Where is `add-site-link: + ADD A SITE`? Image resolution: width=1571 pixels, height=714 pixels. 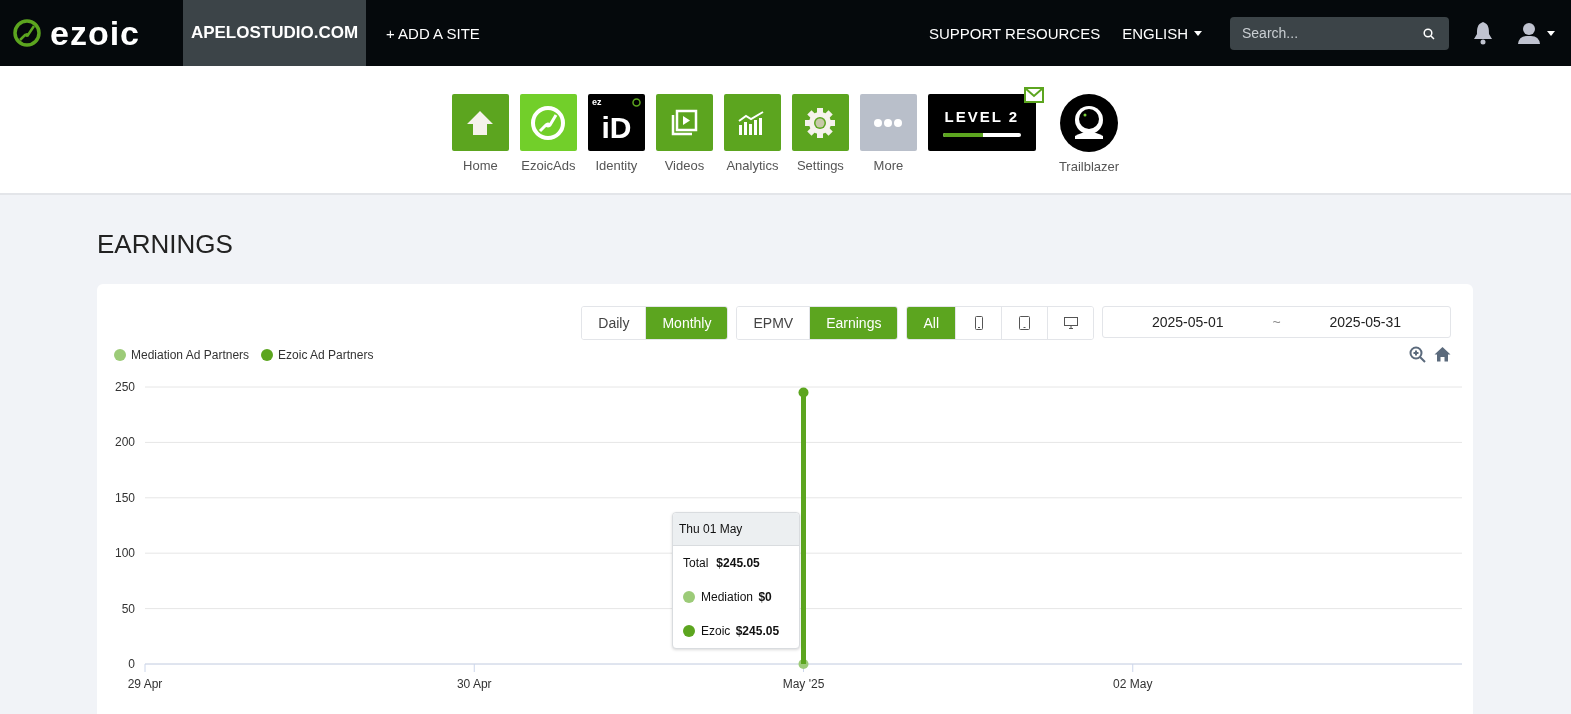 add-site-link: + ADD A SITE is located at coordinates (433, 33).